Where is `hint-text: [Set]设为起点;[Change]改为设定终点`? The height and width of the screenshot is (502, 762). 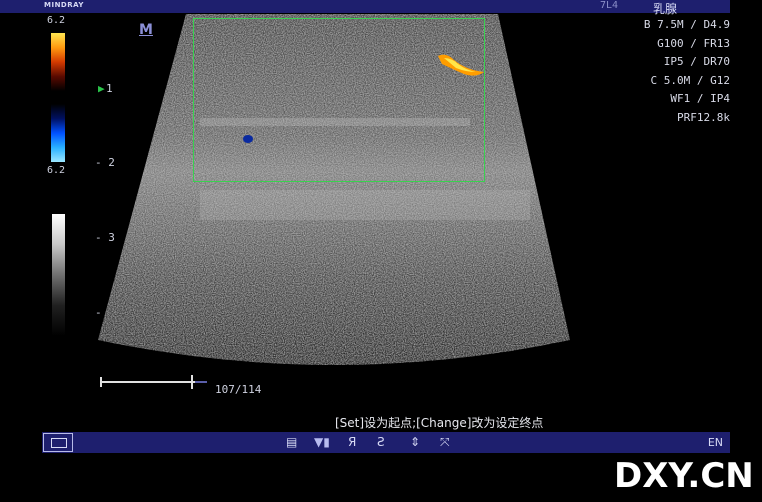
hint-text: [Set]设为起点;[Change]改为设定终点 is located at coordinates (439, 423).